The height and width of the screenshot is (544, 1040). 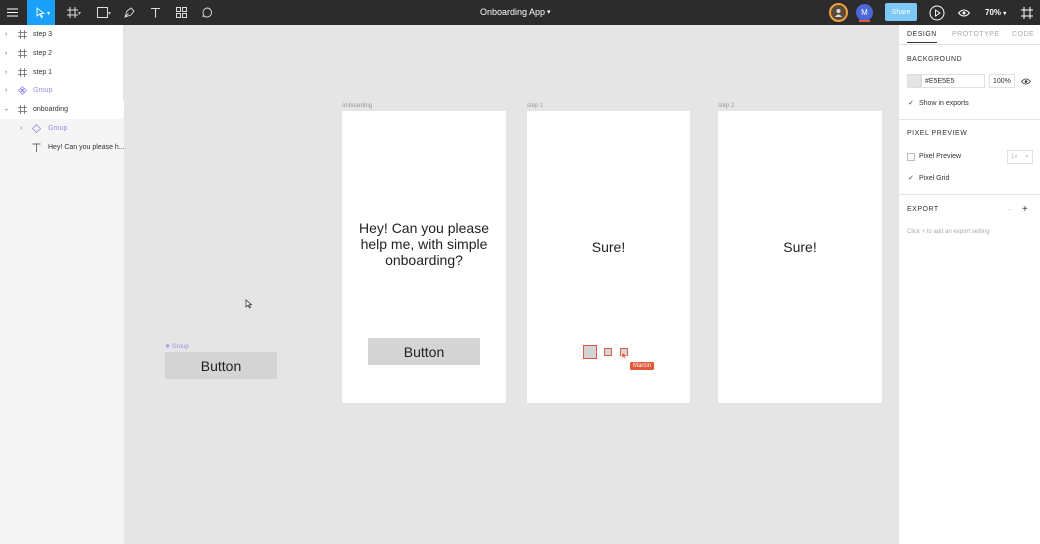 What do you see at coordinates (62, 90) in the screenshot?
I see `layer-group-component: › Group` at bounding box center [62, 90].